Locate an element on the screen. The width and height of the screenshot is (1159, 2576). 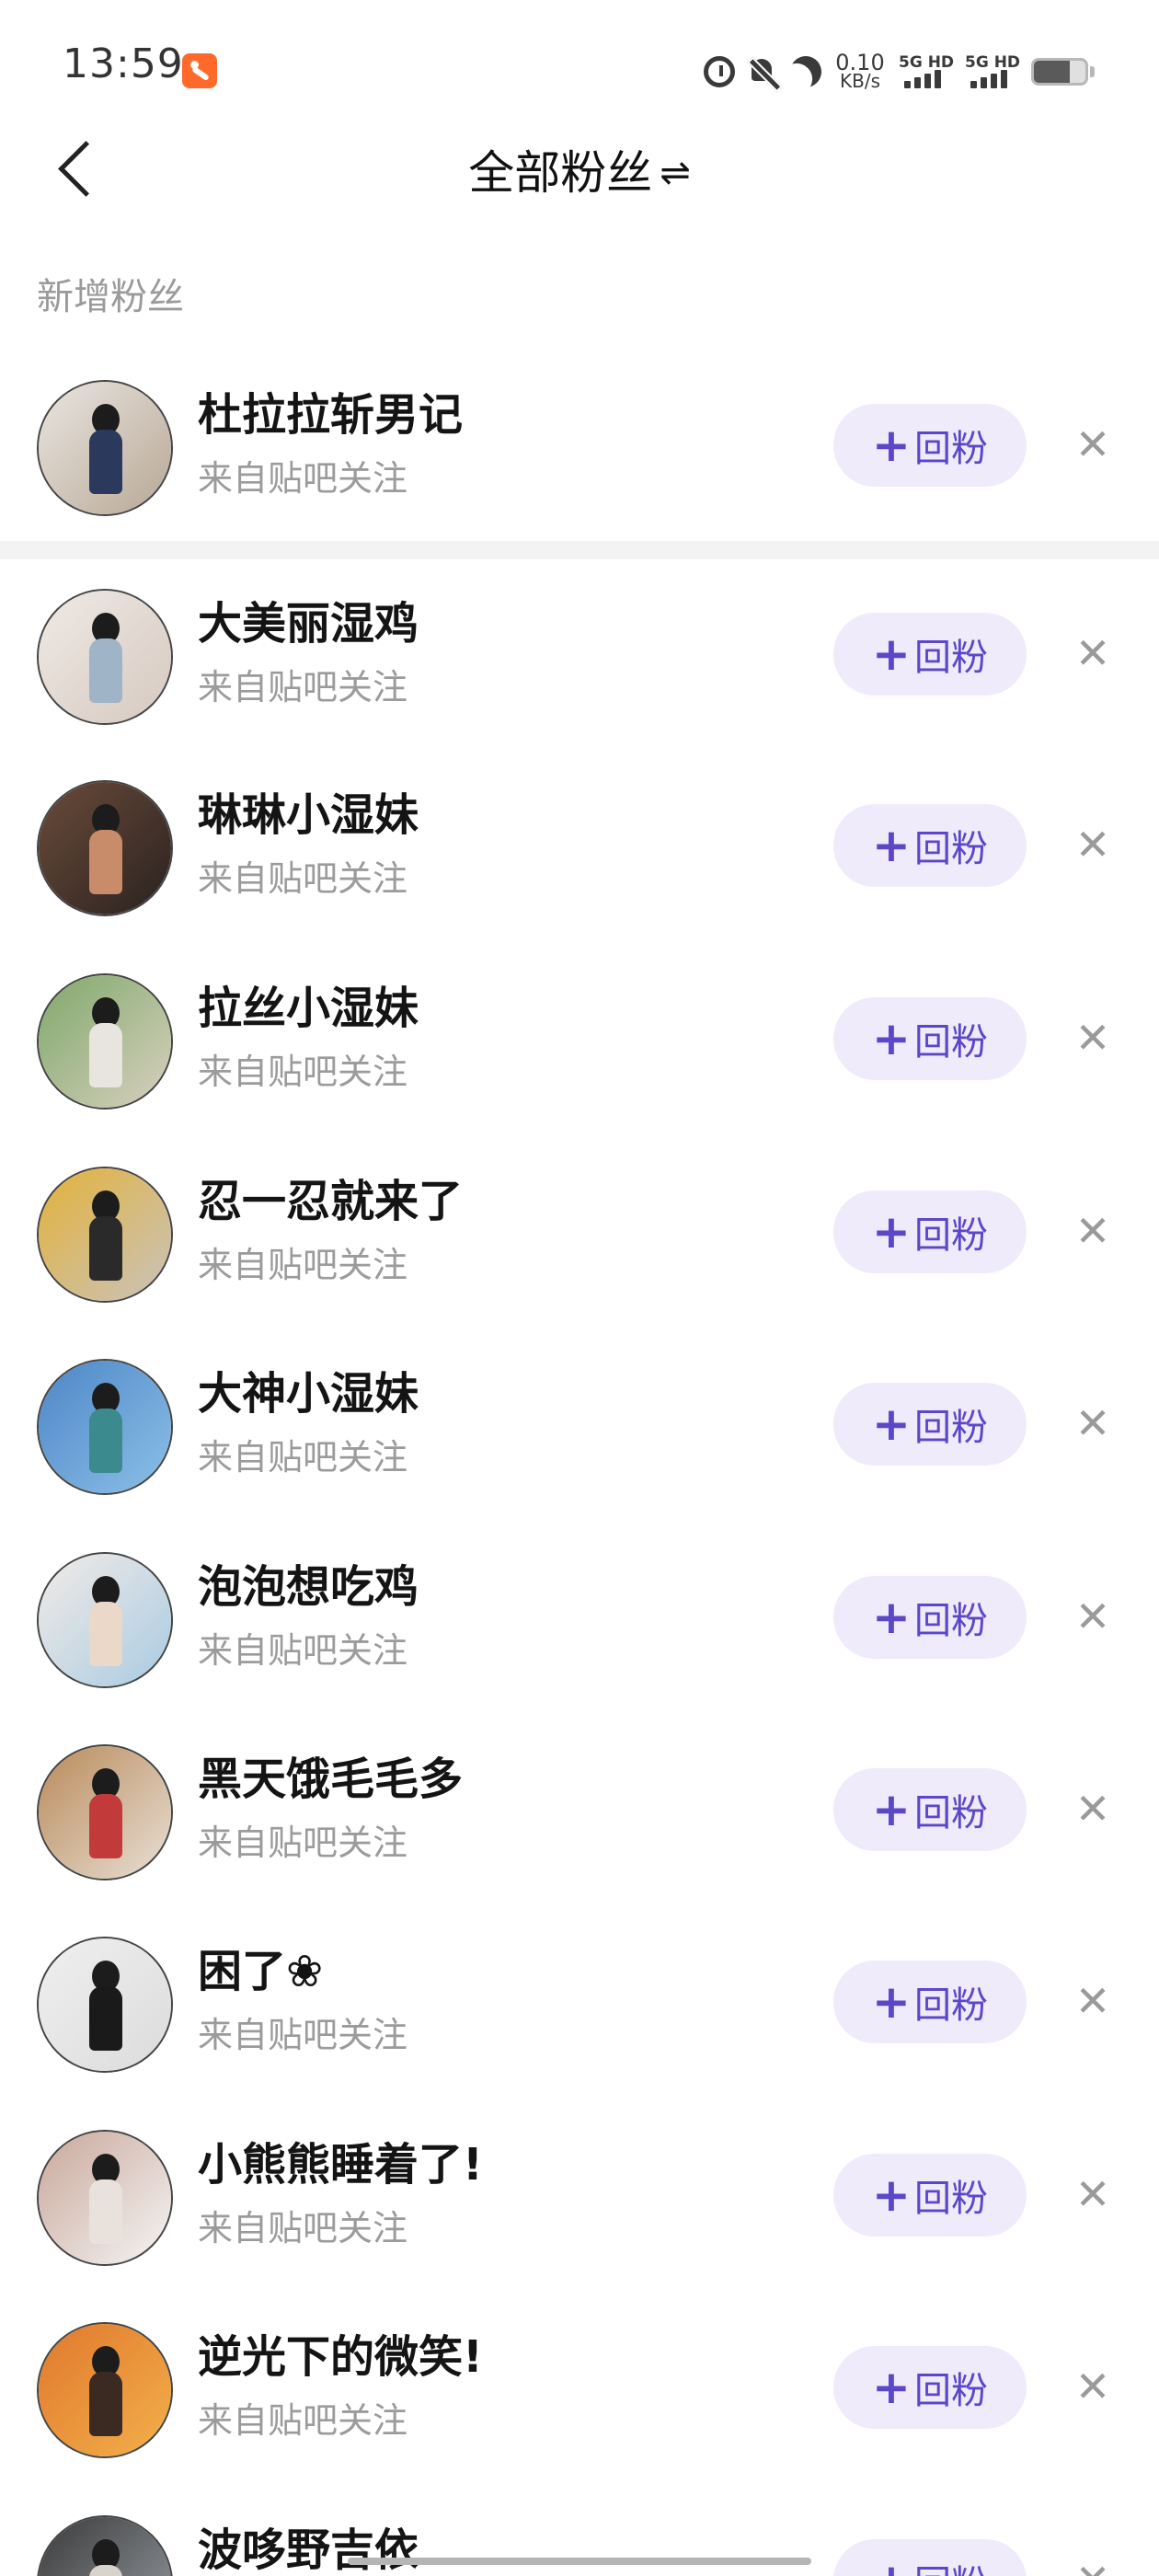
fan-row: 小熊熊睡着了! 来自贴吧关注 + 回粉 ✕ is located at coordinates (579, 2194).